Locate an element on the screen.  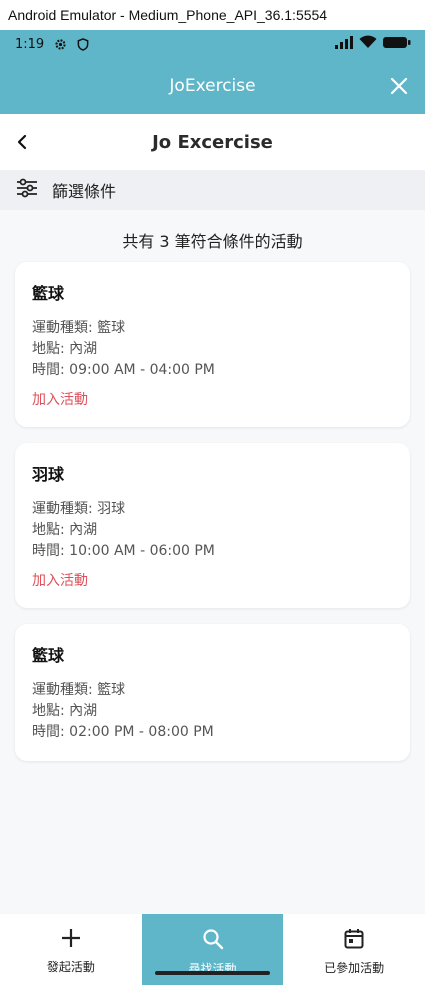
app-title: JoExercise is located at coordinates (212, 86).